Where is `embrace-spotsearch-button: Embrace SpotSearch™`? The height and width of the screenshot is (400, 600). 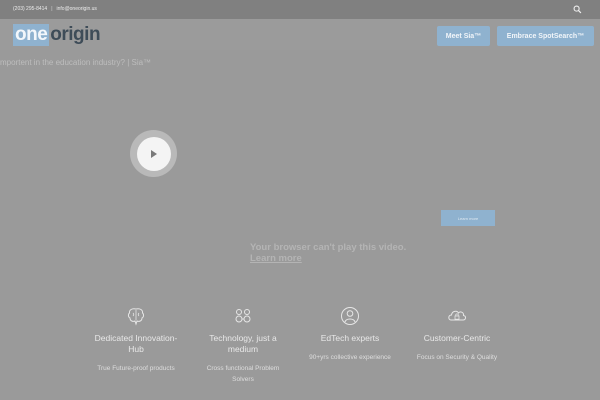 embrace-spotsearch-button: Embrace SpotSearch™ is located at coordinates (545, 36).